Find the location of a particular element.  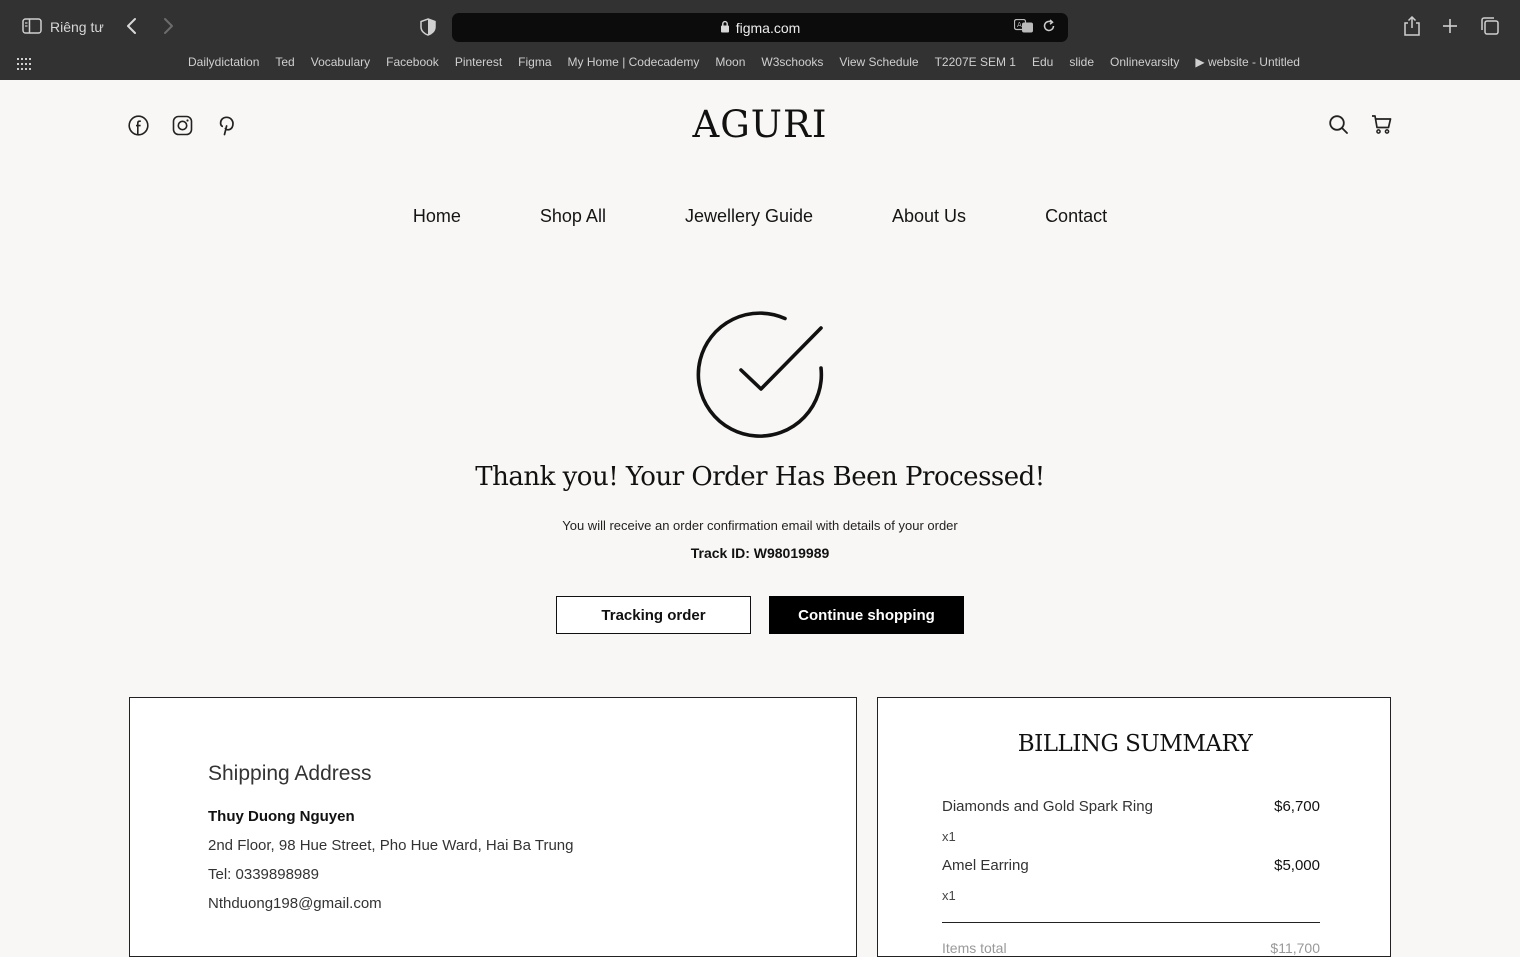

bookmark-item: Edu is located at coordinates (1042, 62).